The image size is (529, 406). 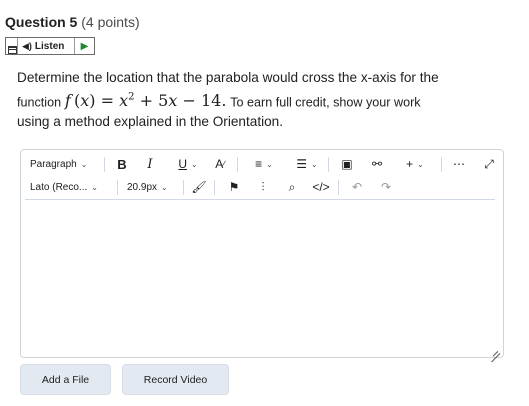 I want to click on question-header: Question 5 (4 points), so click(x=72, y=22).